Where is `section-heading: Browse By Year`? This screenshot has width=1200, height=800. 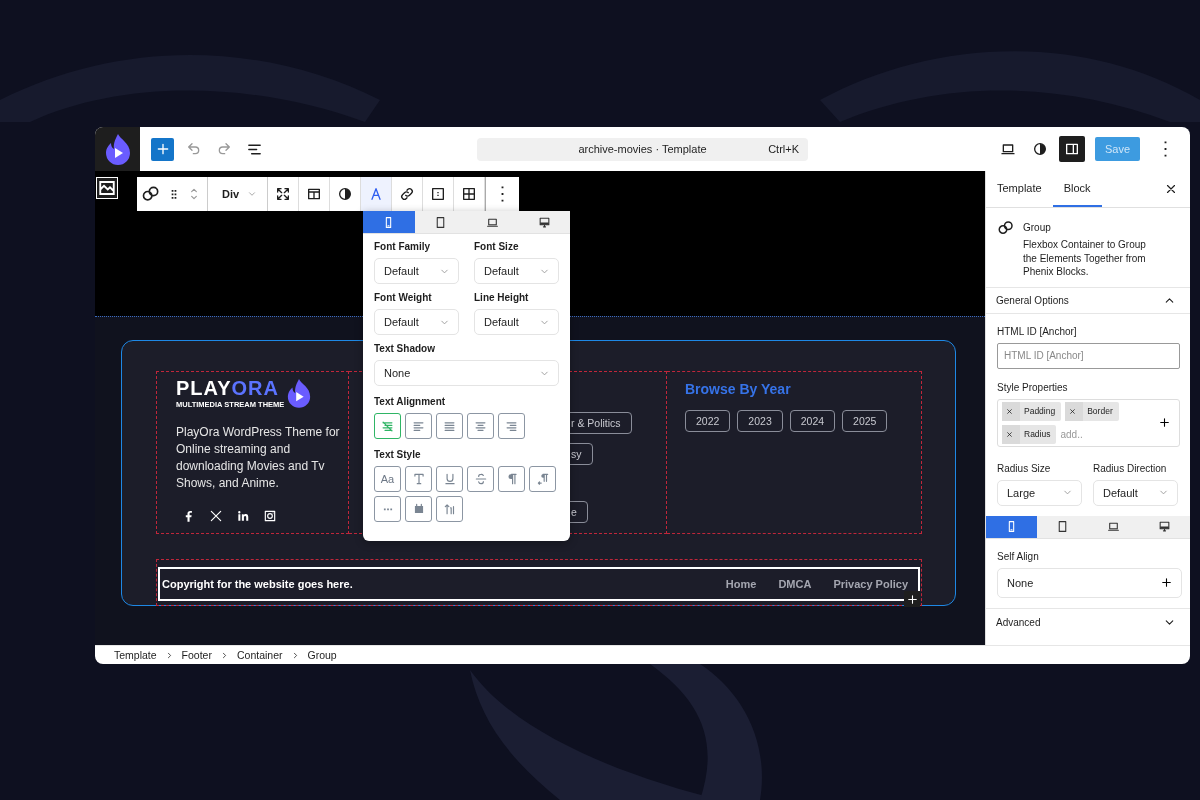
section-heading: Browse By Year is located at coordinates (738, 389).